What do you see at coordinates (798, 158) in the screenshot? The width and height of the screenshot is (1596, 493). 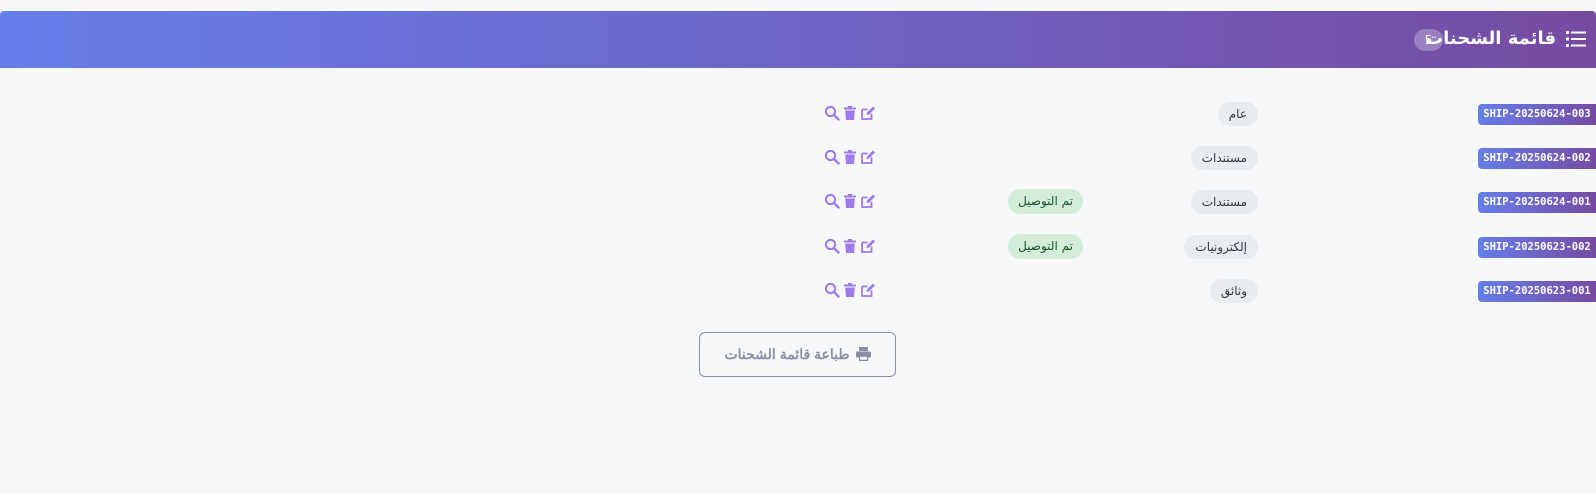 I see `shipment-row: SHIP-20250624-002 مستندات` at bounding box center [798, 158].